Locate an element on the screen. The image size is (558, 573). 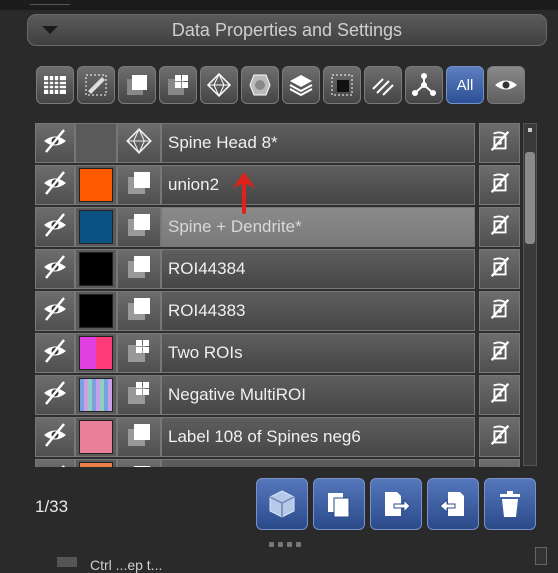
item-name: Spine + Dendrite* is located at coordinates (318, 227).